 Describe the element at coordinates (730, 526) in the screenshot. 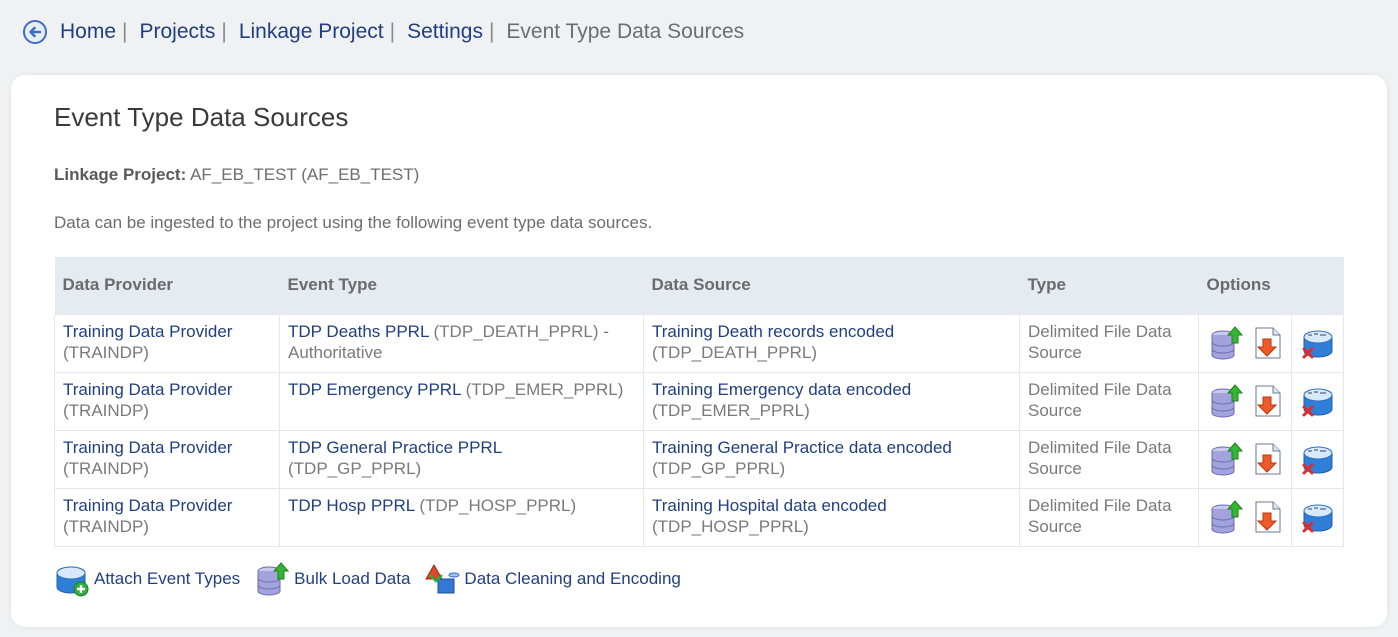

I see `data-source-code: (TDP_HOSP_PPRL)` at that location.